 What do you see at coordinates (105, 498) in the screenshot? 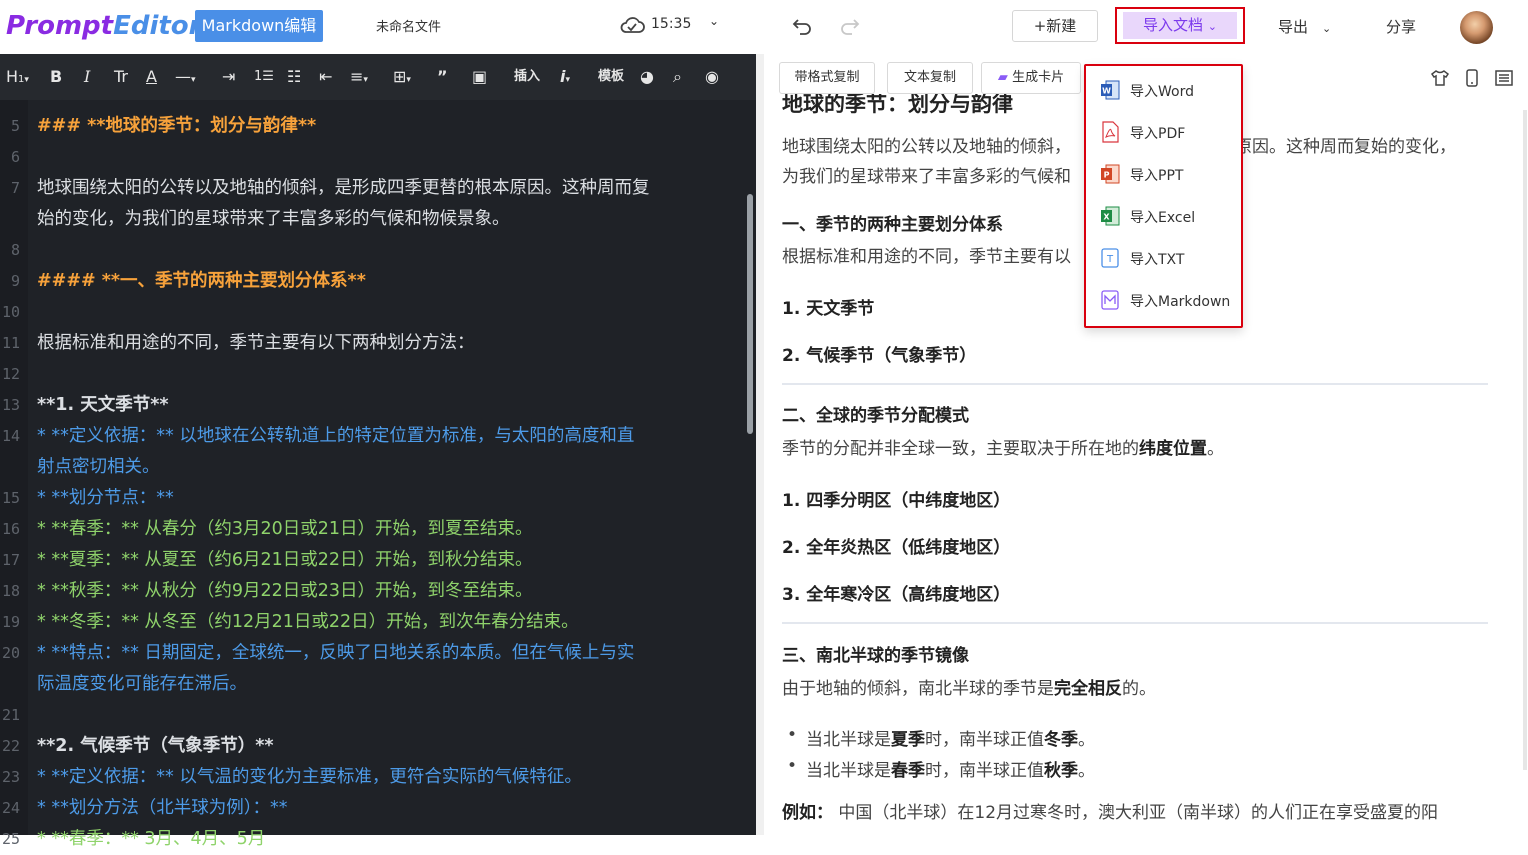
I see `code-line: * **划分节点：**` at bounding box center [105, 498].